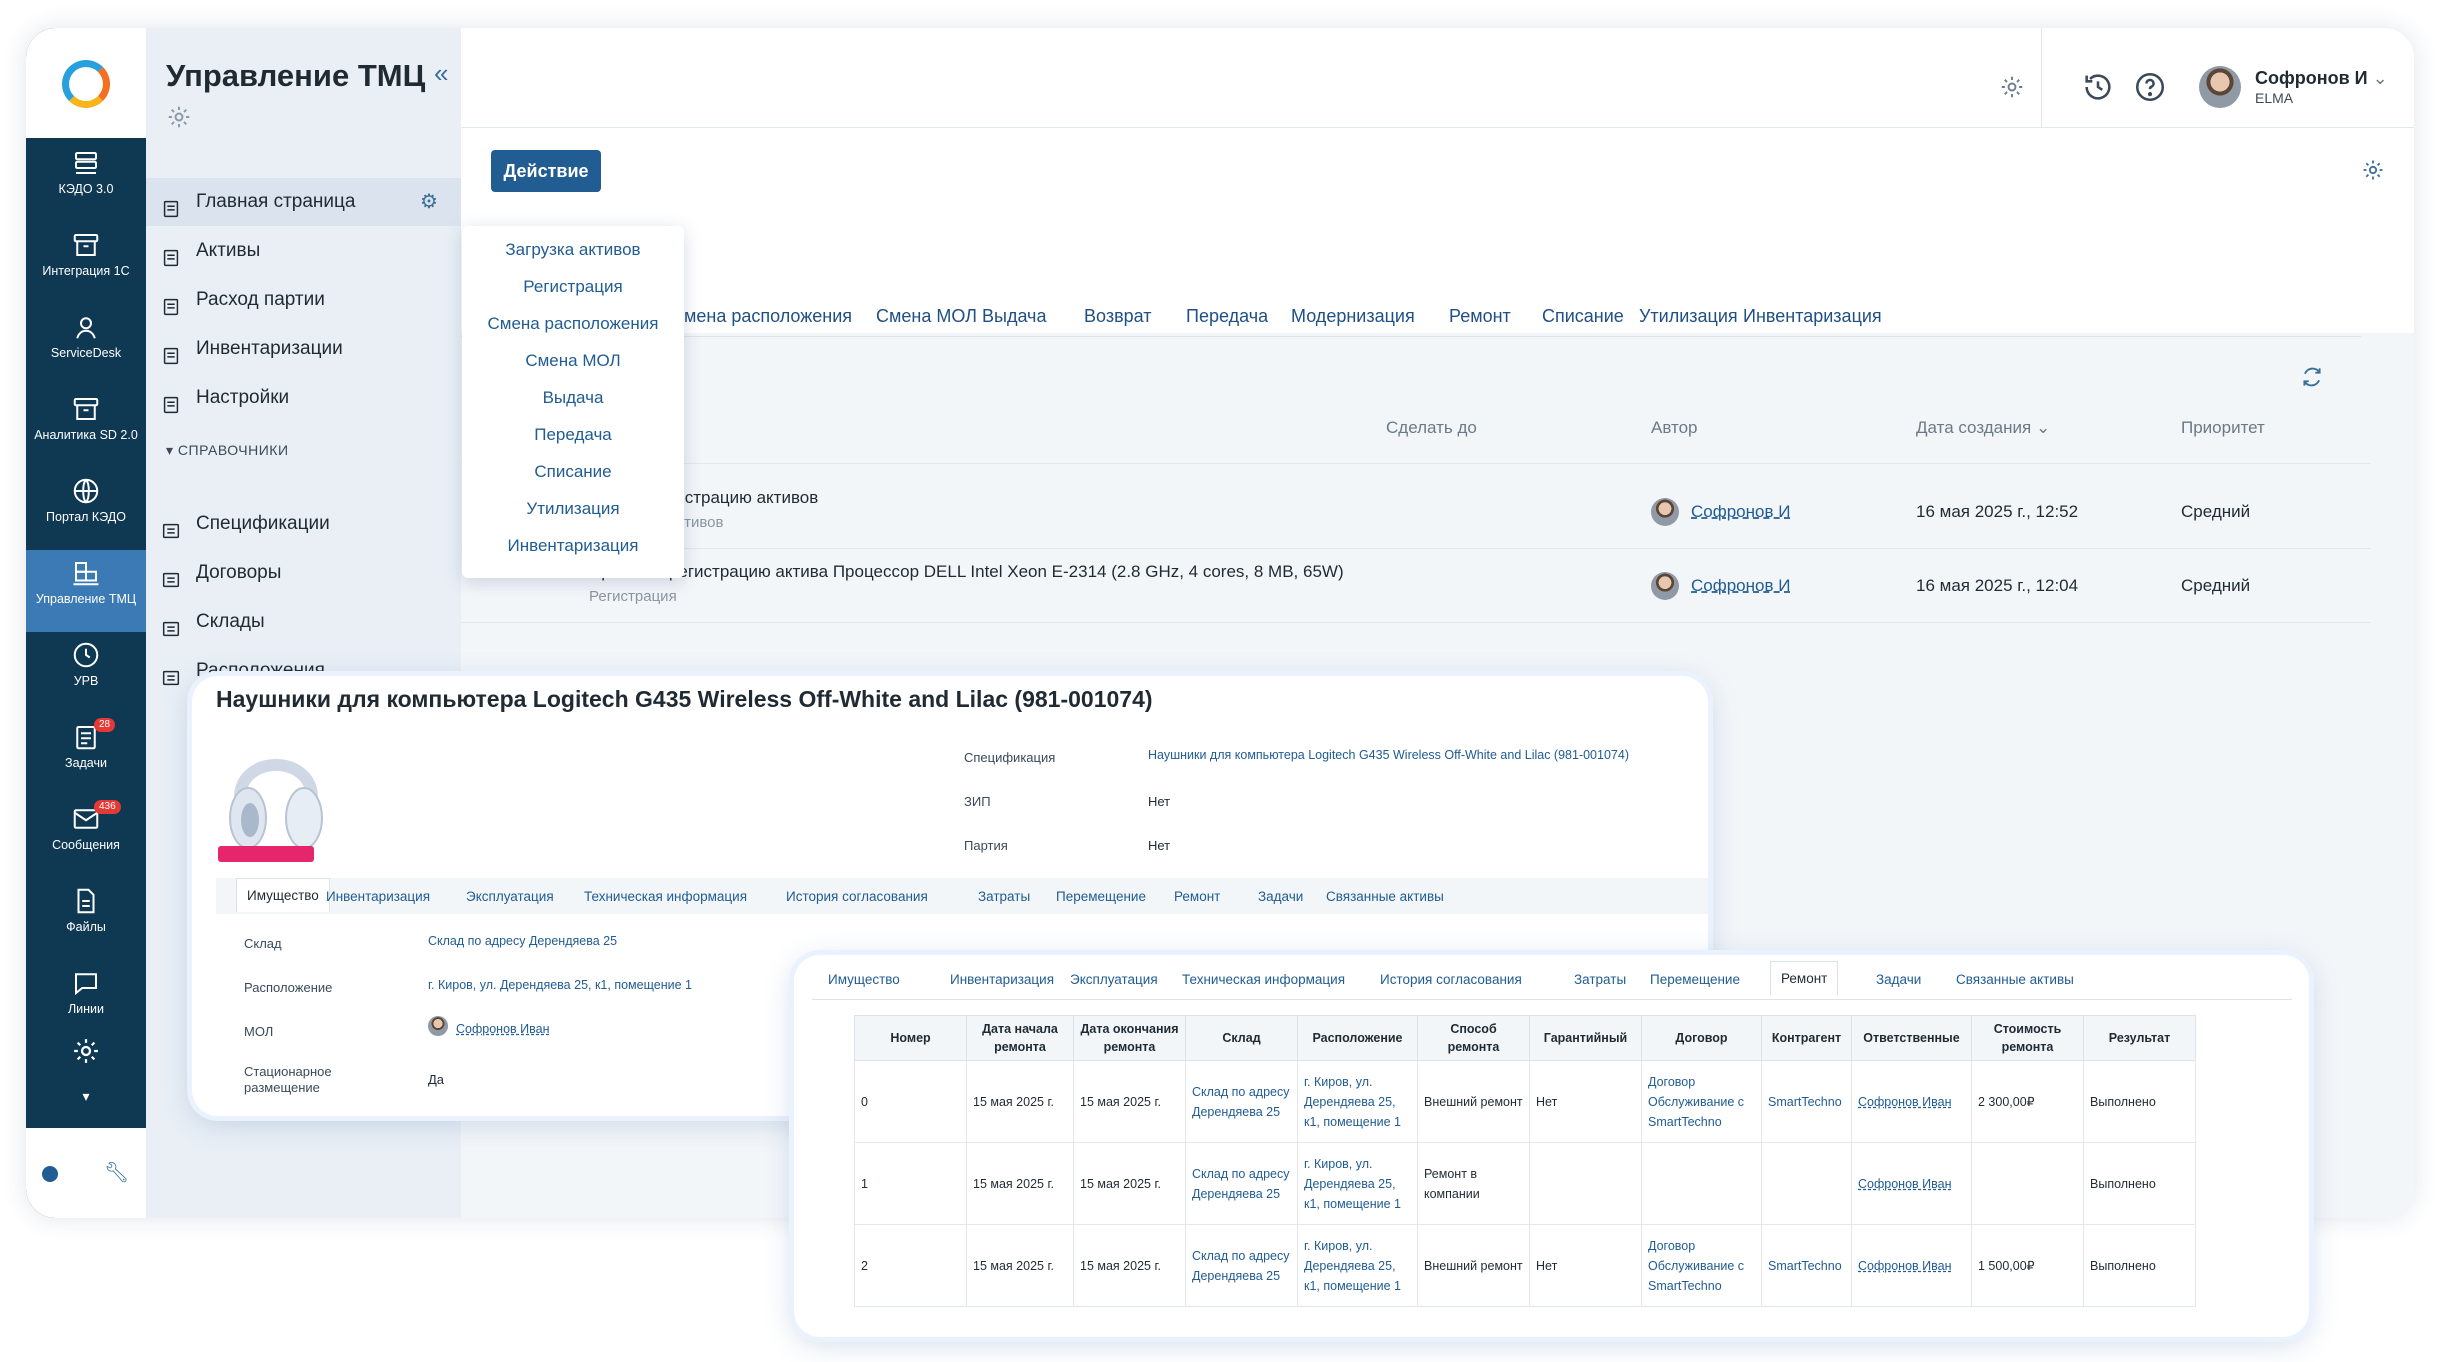  I want to click on rail-item-6: УРВ, so click(86, 673).